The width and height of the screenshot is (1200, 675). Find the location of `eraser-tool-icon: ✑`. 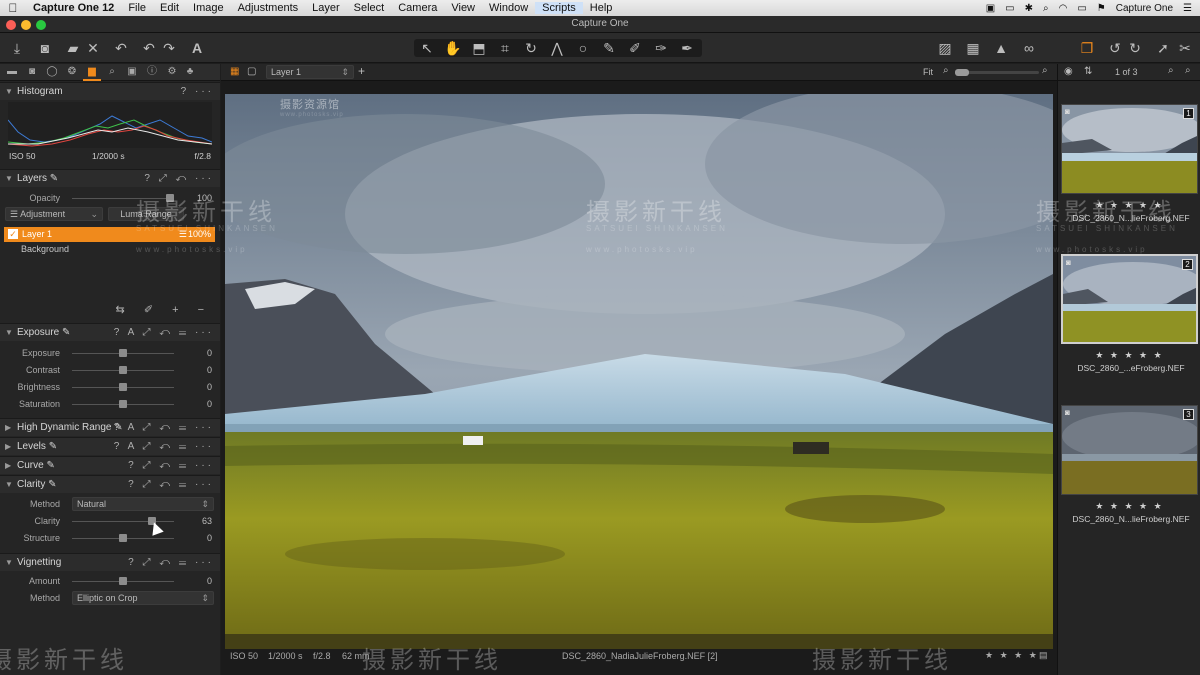

eraser-tool-icon: ✑ is located at coordinates (661, 48).